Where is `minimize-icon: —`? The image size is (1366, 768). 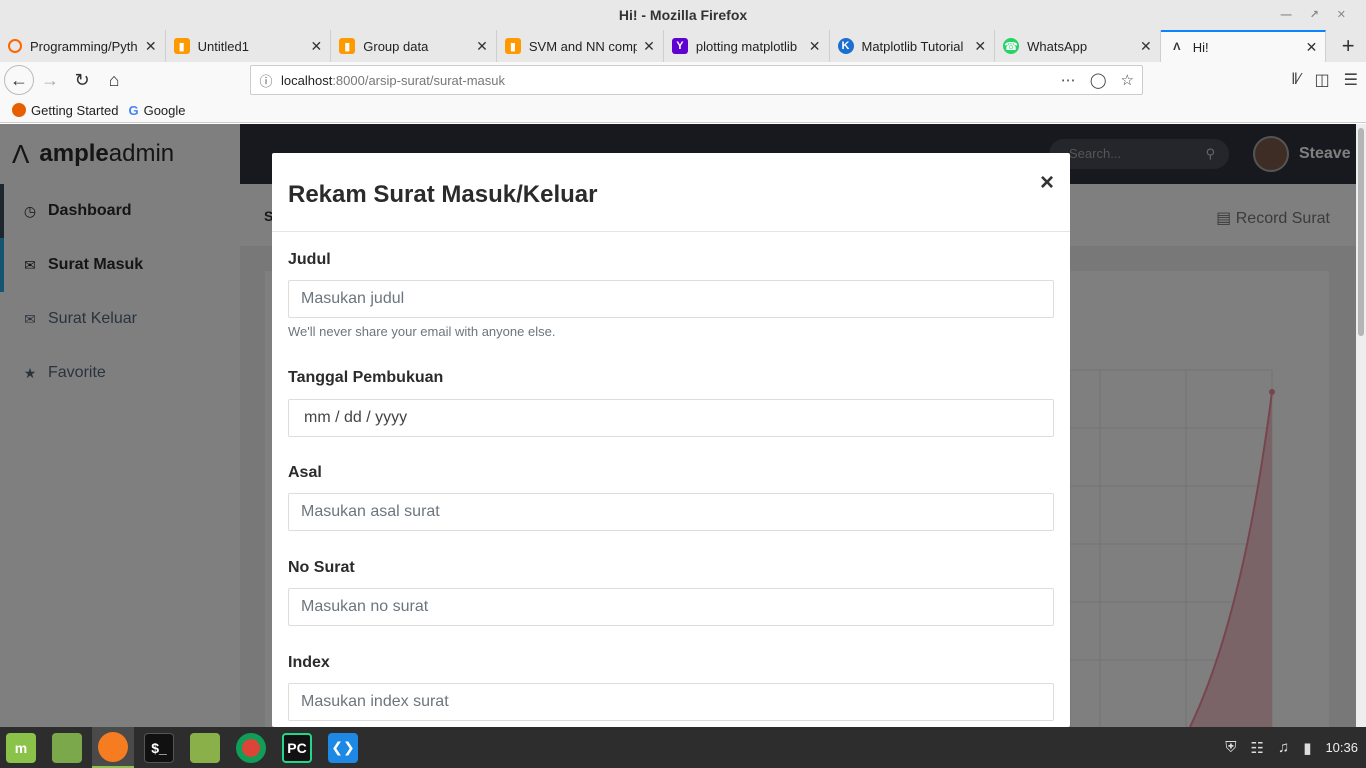 minimize-icon: — is located at coordinates (1286, 15).